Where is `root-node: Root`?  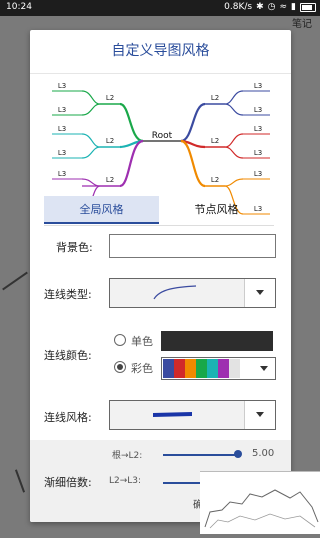
root-node: Root is located at coordinates (162, 136).